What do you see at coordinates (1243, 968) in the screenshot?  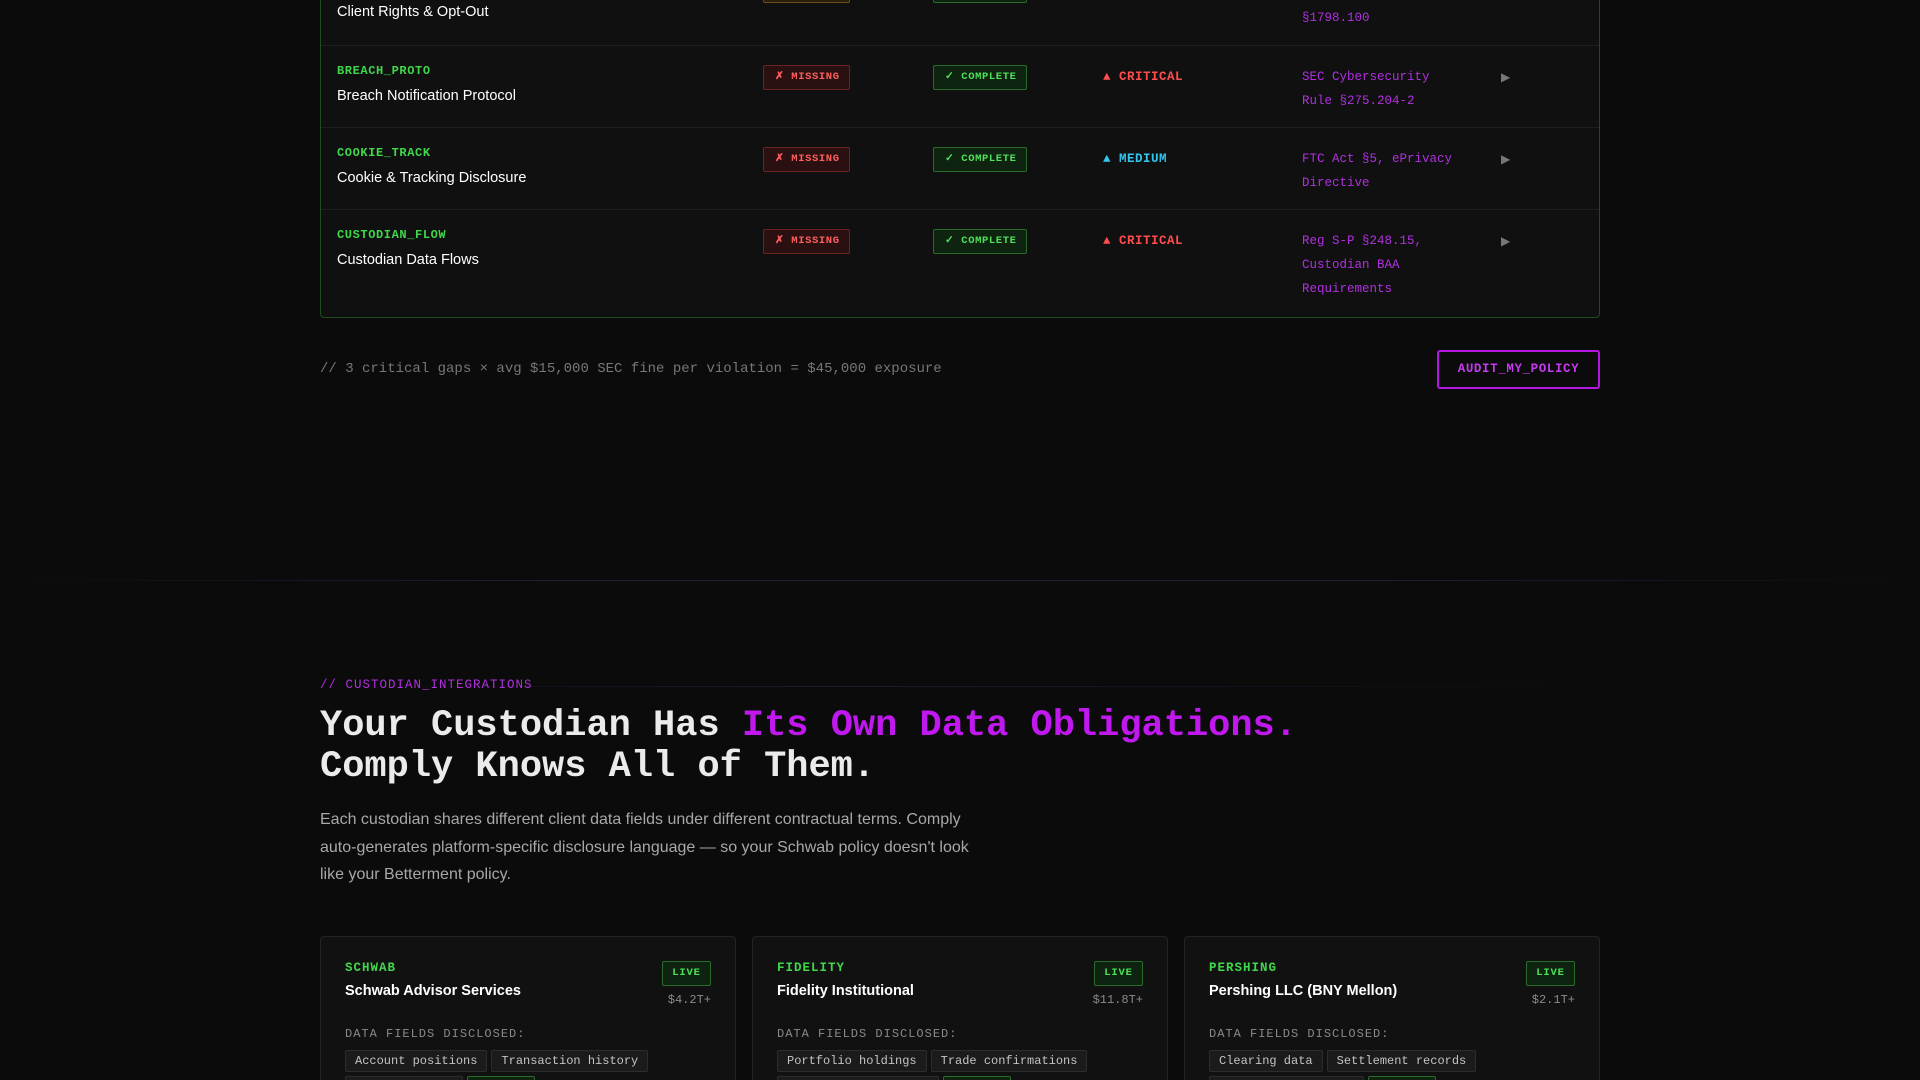 I see `custodian-code: PERSHING` at bounding box center [1243, 968].